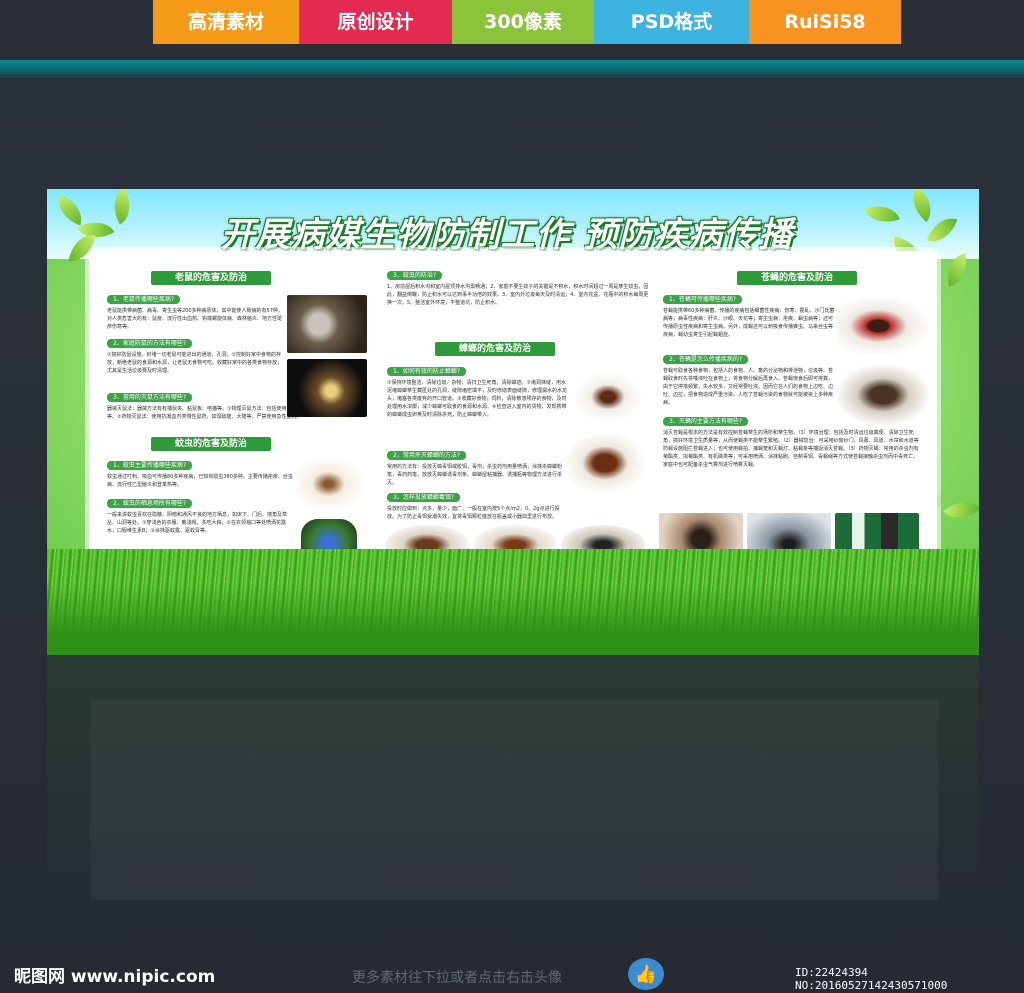 The height and width of the screenshot is (993, 1024). I want to click on sub-heading: 1、蚊虫主要传播哪些疾病?, so click(150, 465).